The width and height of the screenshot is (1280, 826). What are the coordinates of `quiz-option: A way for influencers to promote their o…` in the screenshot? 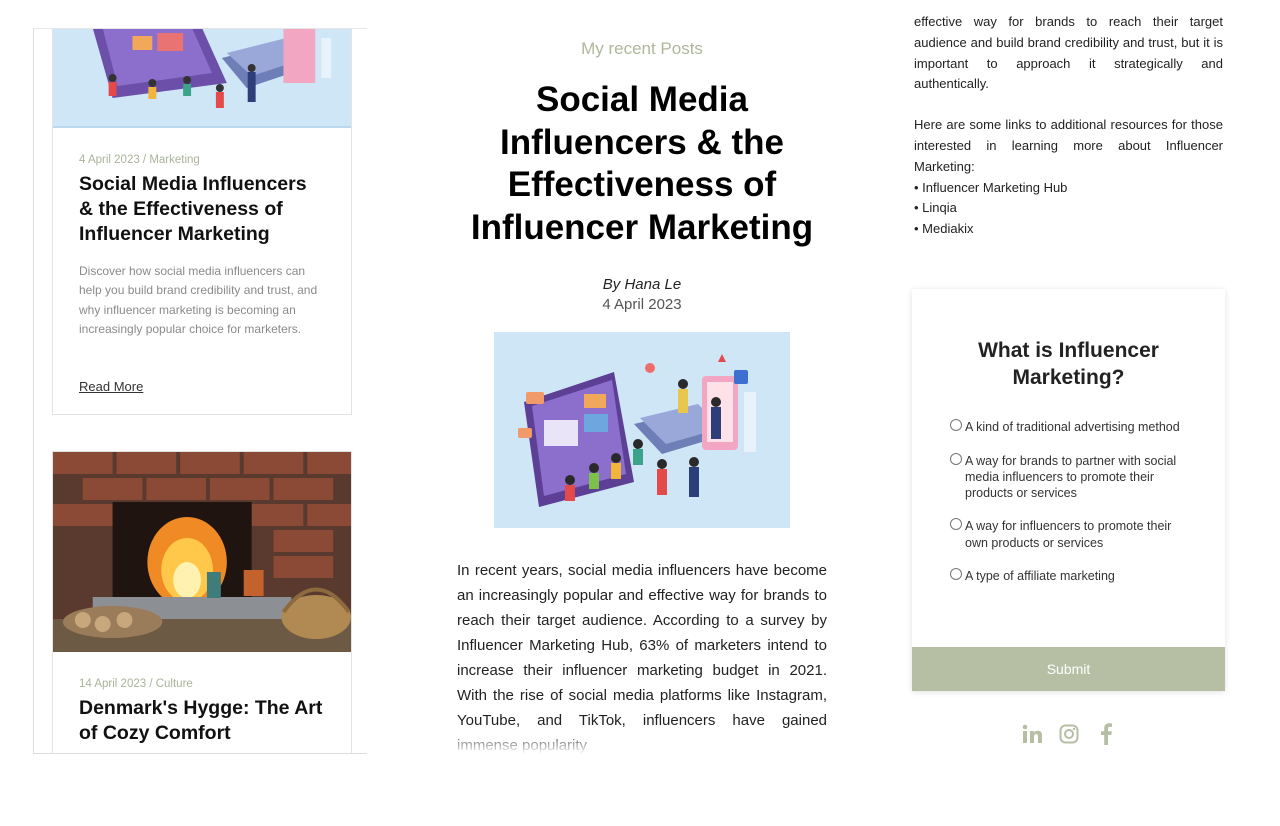 It's located at (1069, 534).